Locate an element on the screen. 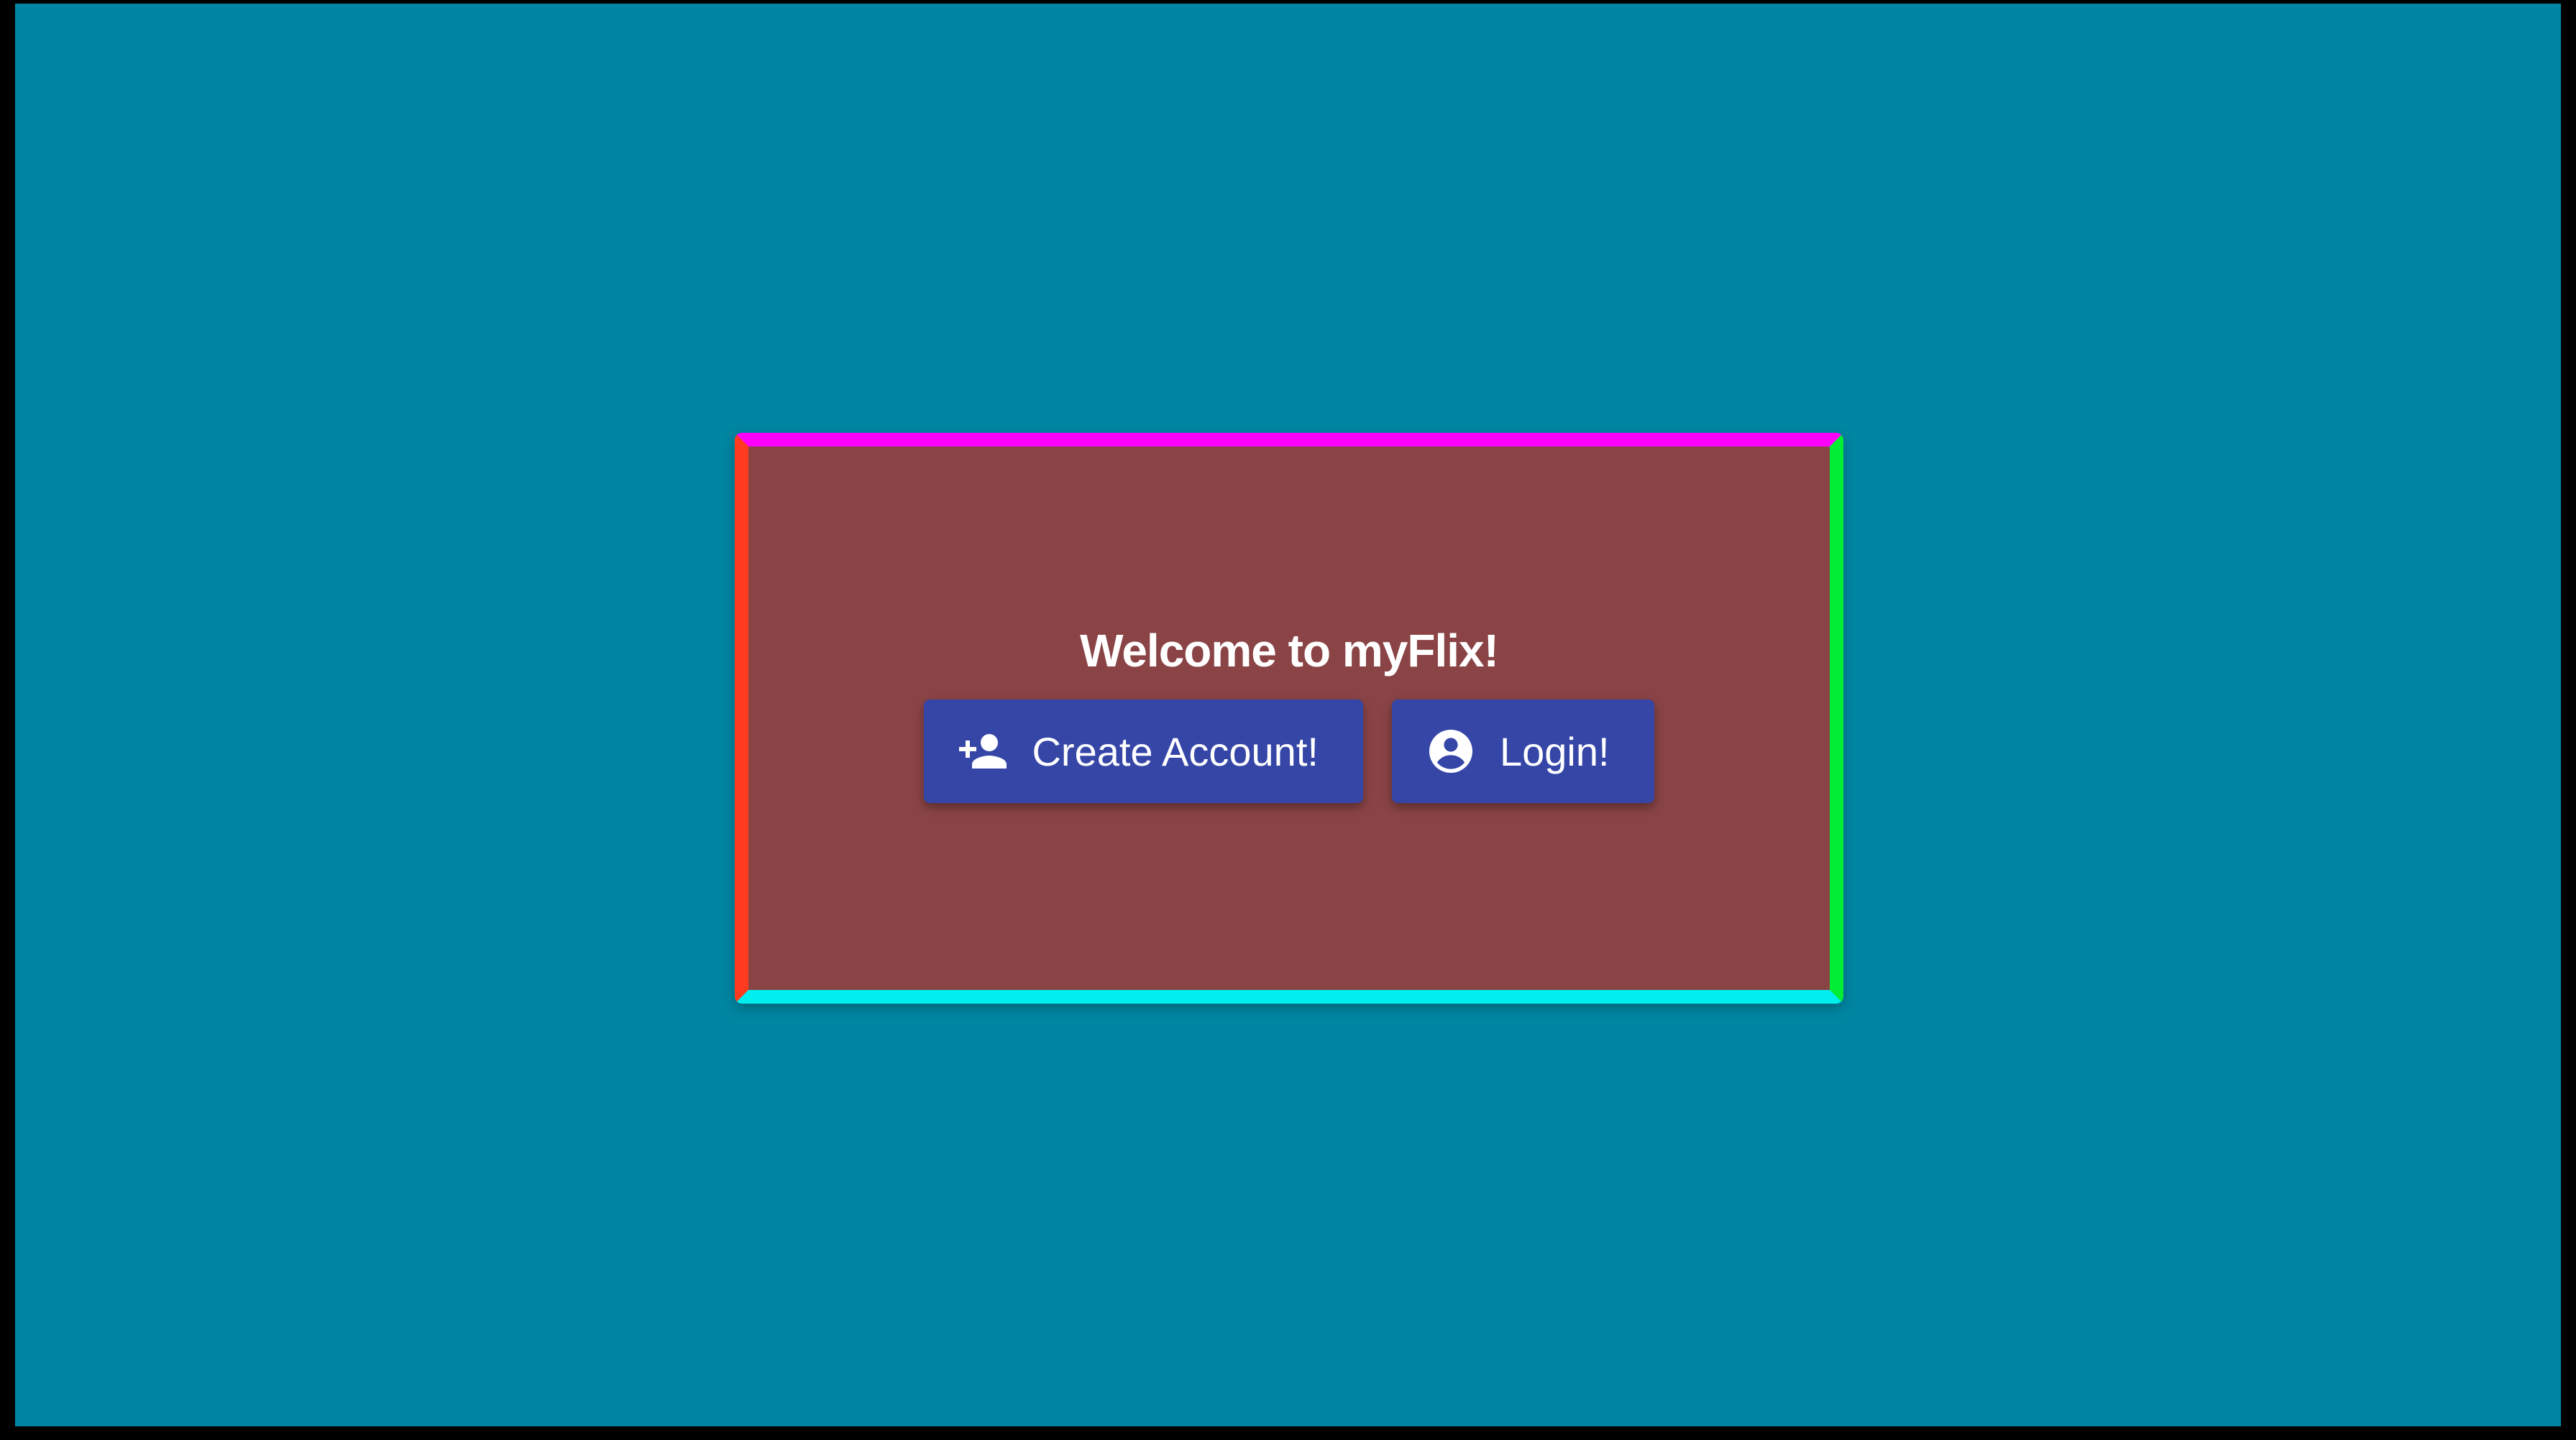 This screenshot has height=1440, width=2576. login-button: Login! is located at coordinates (1523, 751).